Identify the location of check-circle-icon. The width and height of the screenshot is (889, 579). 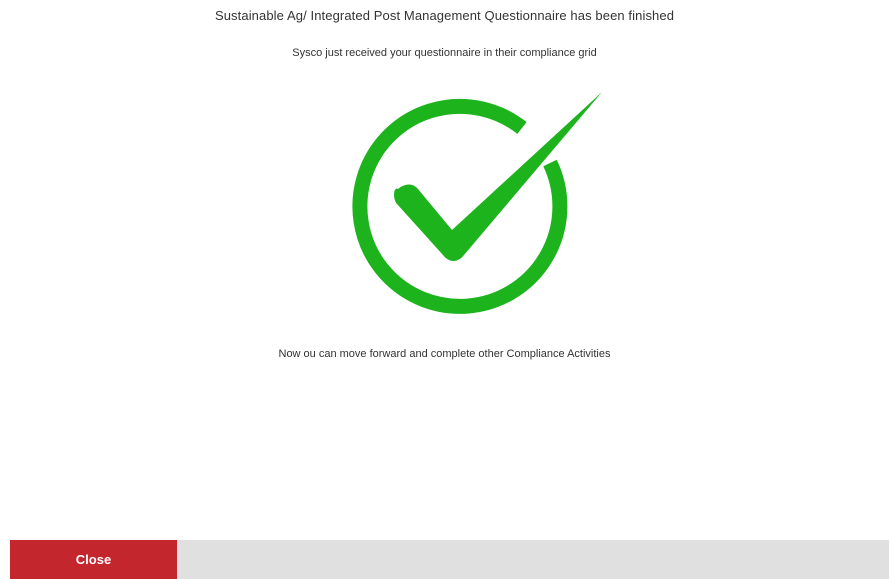
(477, 203).